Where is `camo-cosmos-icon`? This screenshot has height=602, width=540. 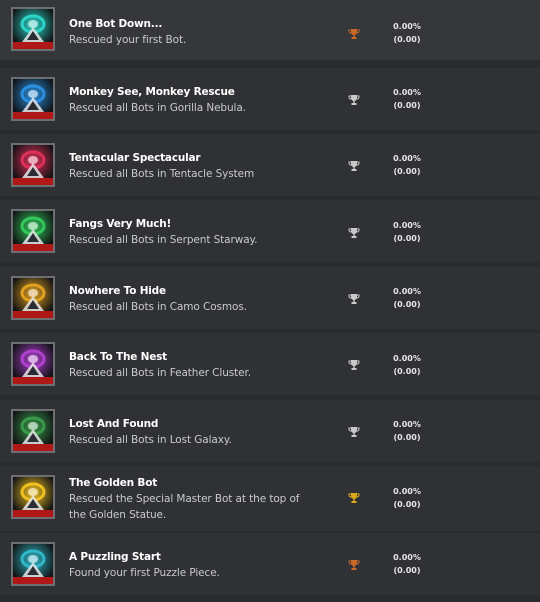
camo-cosmos-icon is located at coordinates (33, 298).